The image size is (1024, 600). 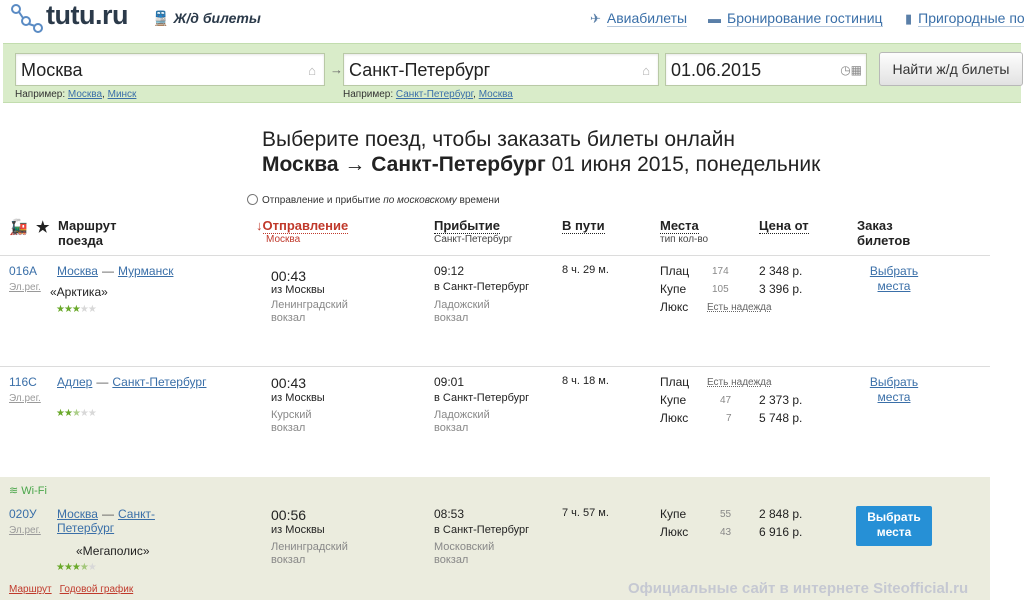 What do you see at coordinates (145, 271) in the screenshot?
I see `route-to-link: Мурманск` at bounding box center [145, 271].